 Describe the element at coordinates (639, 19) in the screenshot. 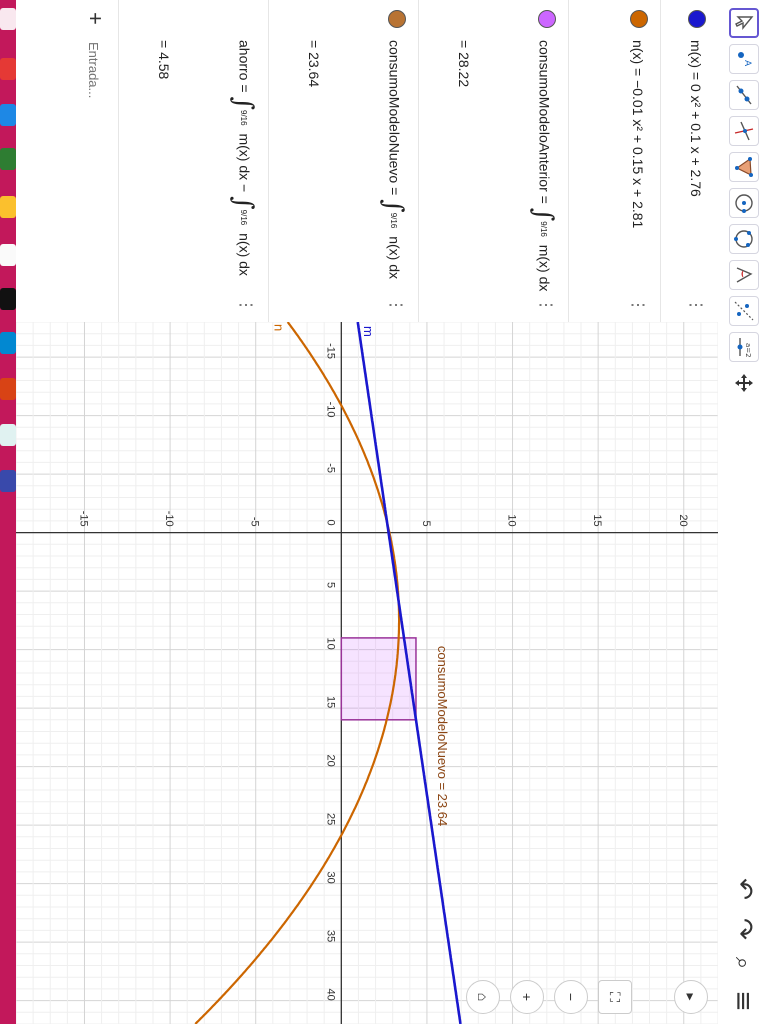

I see `visibility-dot-n` at that location.